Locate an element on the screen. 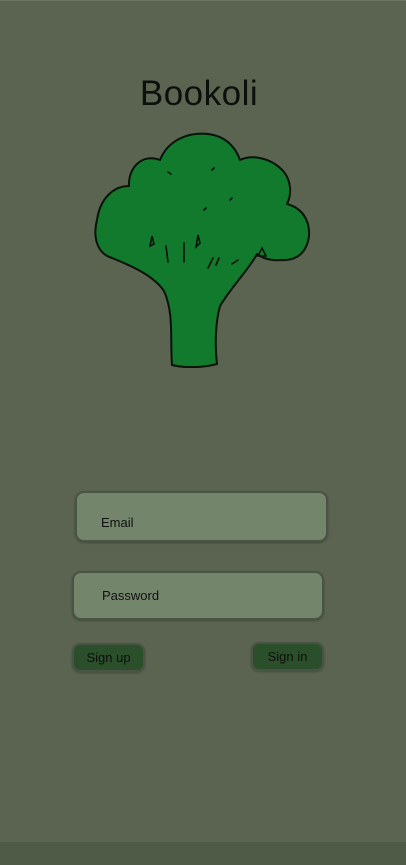 Image resolution: width=406 pixels, height=865 pixels. password-field is located at coordinates (198, 595).